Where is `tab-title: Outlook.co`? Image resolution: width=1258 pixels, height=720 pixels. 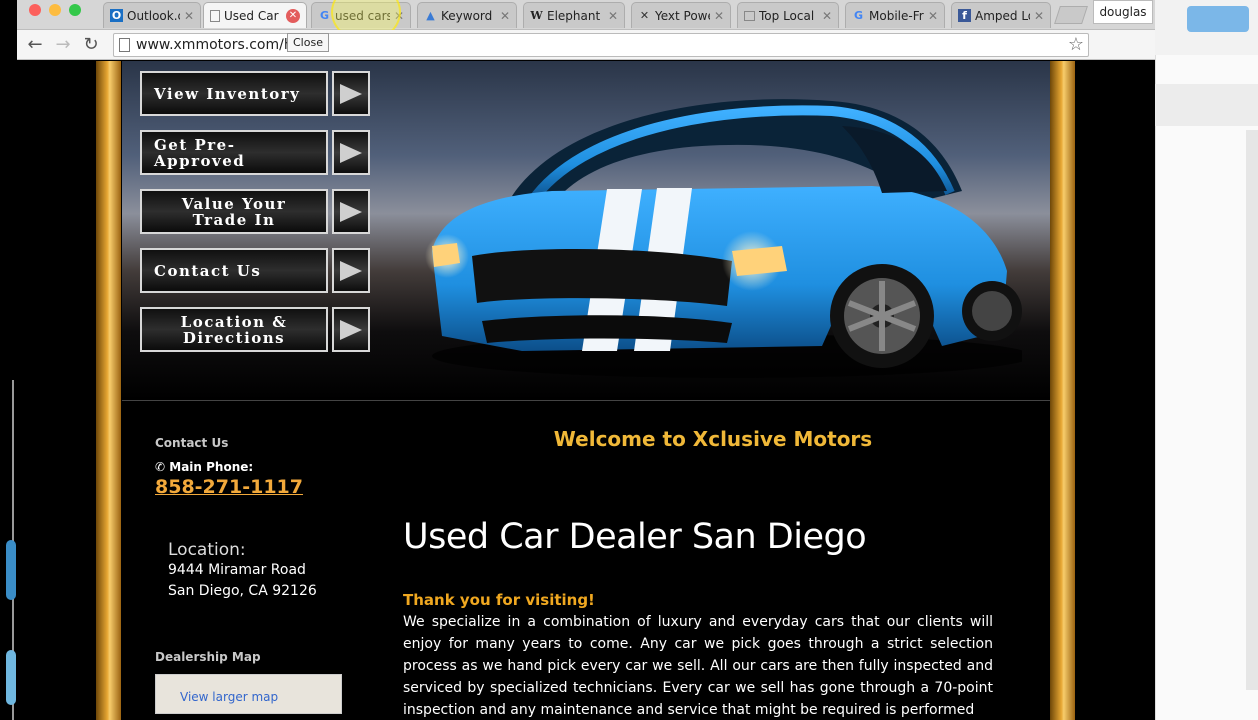
tab-title: Outlook.co is located at coordinates (153, 15).